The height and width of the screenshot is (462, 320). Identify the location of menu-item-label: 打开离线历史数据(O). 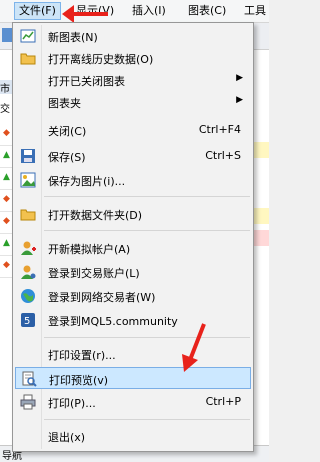
(101, 59).